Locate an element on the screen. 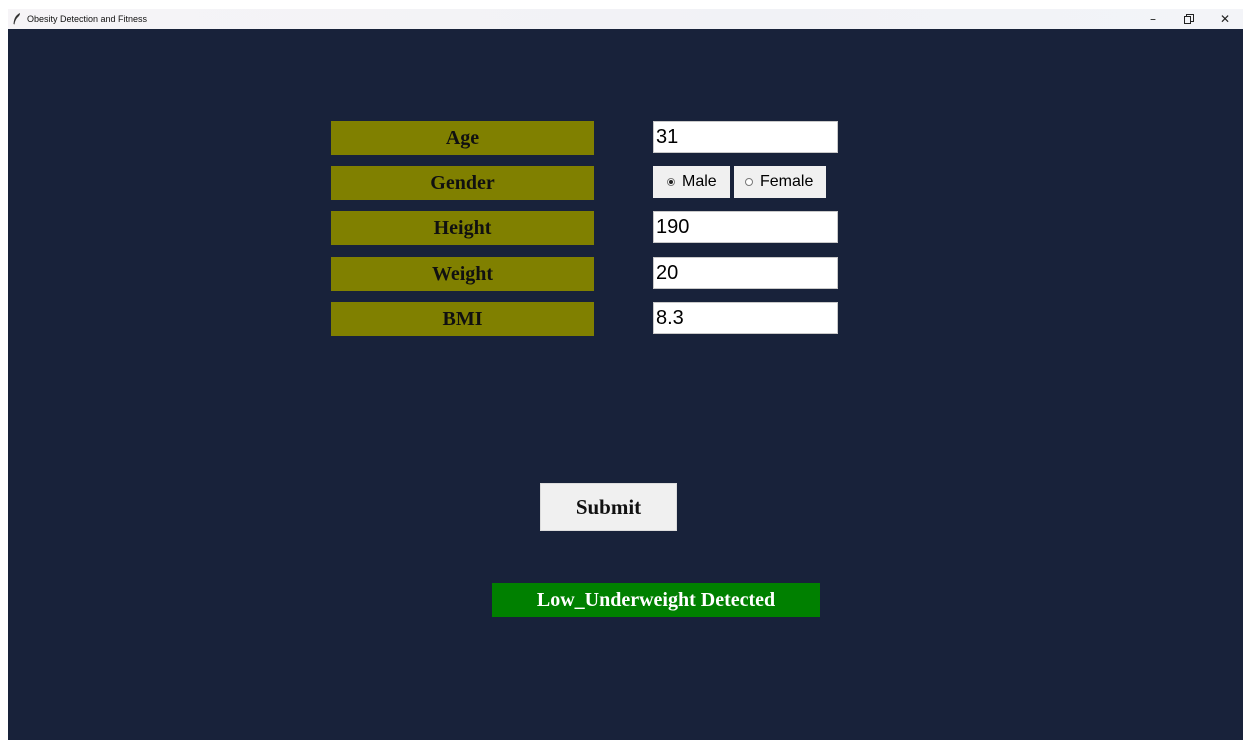 This screenshot has height=740, width=1243. gender-label: Gender is located at coordinates (462, 183).